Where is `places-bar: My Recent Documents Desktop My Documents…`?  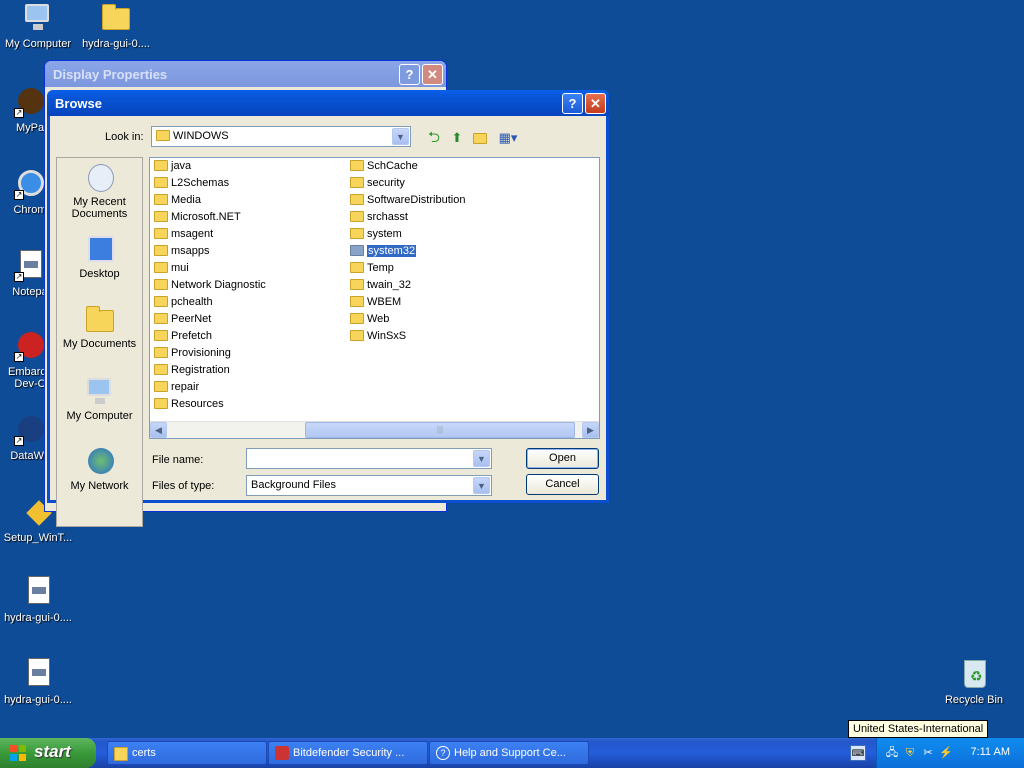 places-bar: My Recent Documents Desktop My Documents… is located at coordinates (99, 342).